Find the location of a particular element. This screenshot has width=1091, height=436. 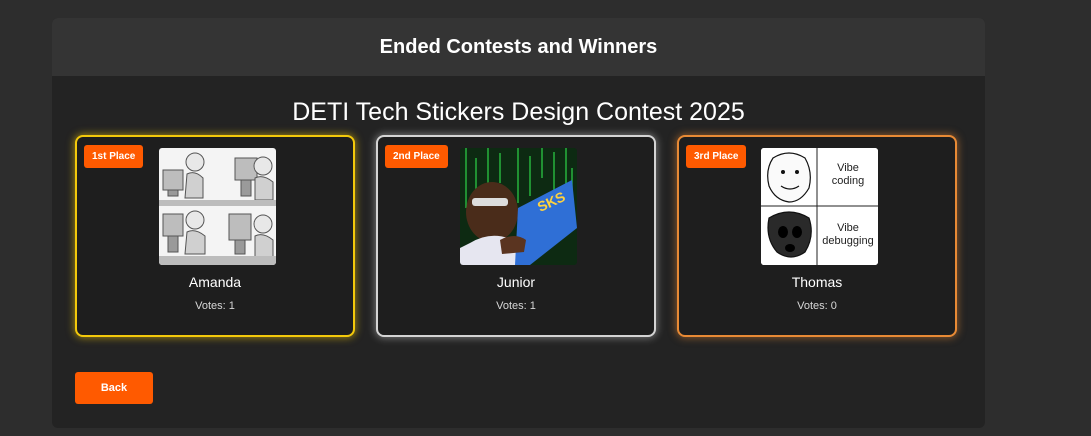

winner-card-first: 1st Place Amanda Votes: 1 is located at coordinates (215, 236).